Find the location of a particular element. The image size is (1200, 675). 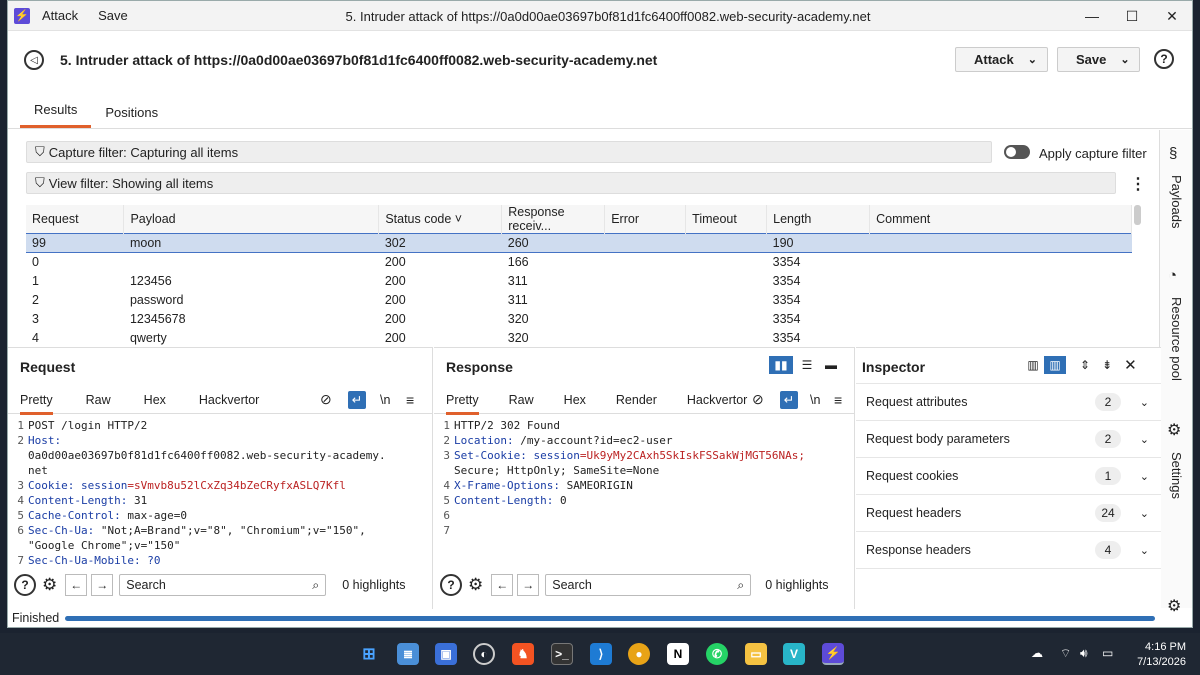

menu-attack: Attack is located at coordinates (60, 15).